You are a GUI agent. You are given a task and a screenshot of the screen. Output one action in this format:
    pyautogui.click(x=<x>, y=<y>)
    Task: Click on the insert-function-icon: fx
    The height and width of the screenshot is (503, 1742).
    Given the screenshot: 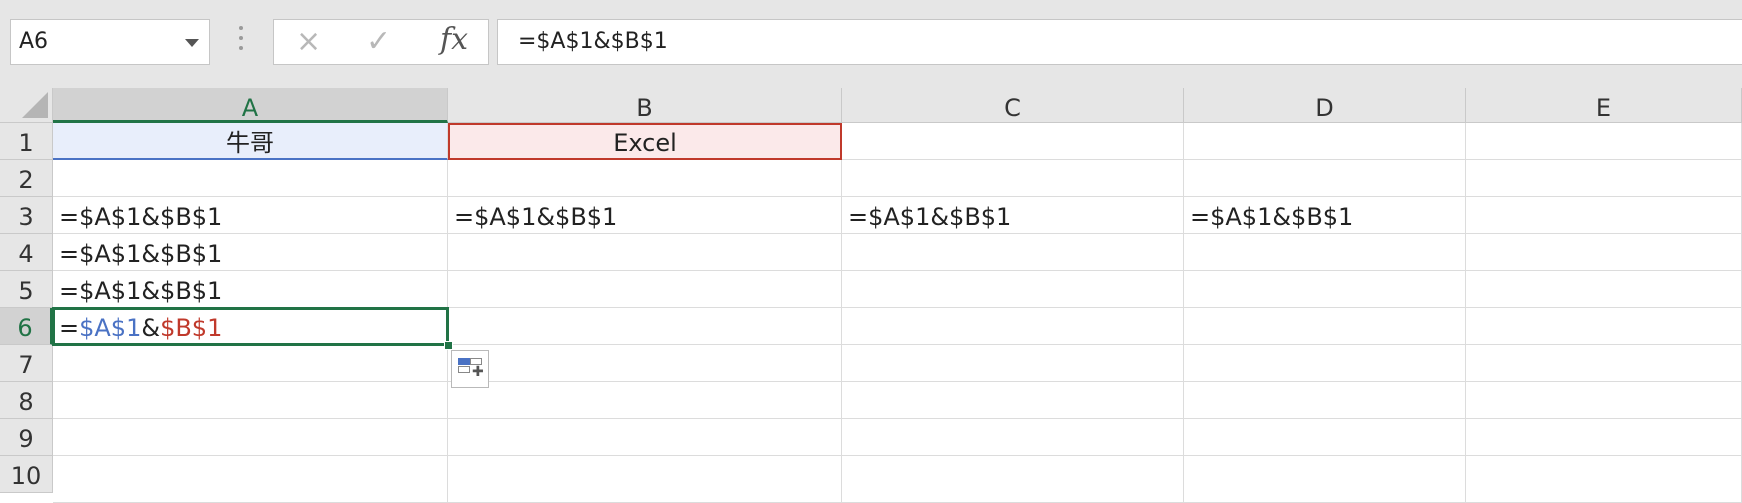 What is the action you would take?
    pyautogui.click(x=454, y=39)
    